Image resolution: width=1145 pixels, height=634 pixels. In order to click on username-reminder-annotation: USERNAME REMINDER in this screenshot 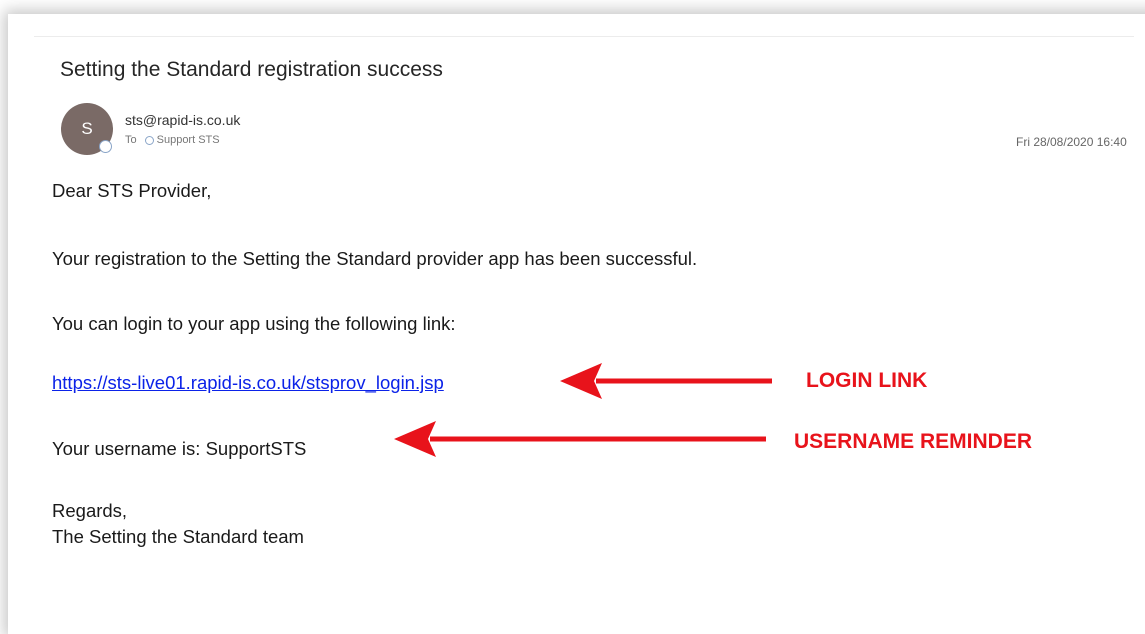, I will do `click(913, 441)`.